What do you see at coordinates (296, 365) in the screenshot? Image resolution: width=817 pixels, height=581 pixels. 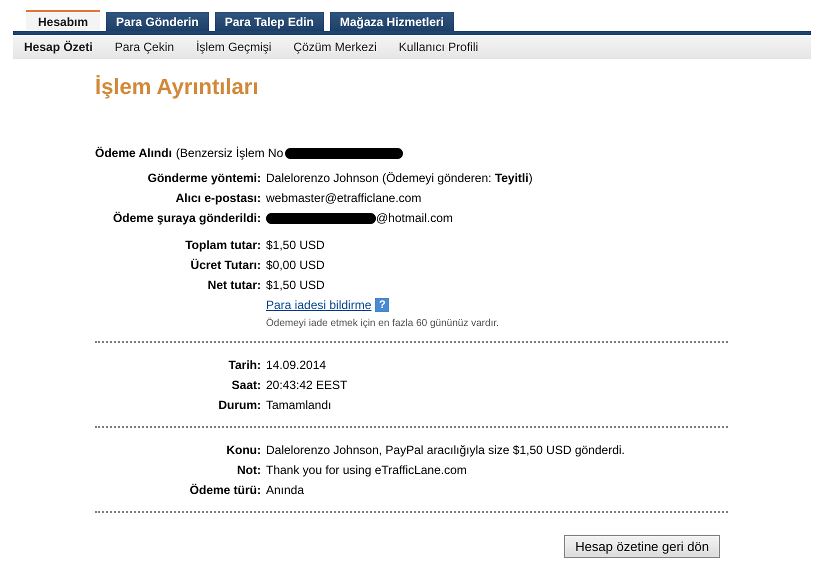 I see `field-value: 14.09.2014` at bounding box center [296, 365].